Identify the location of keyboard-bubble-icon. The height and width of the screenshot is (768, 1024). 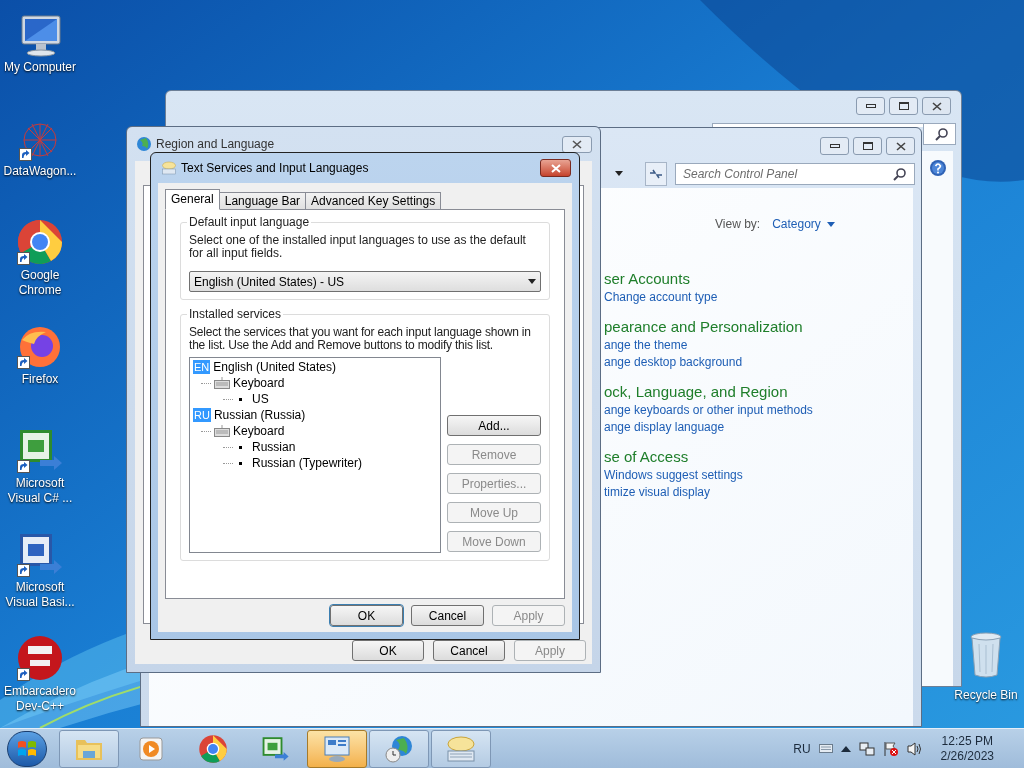
(461, 748).